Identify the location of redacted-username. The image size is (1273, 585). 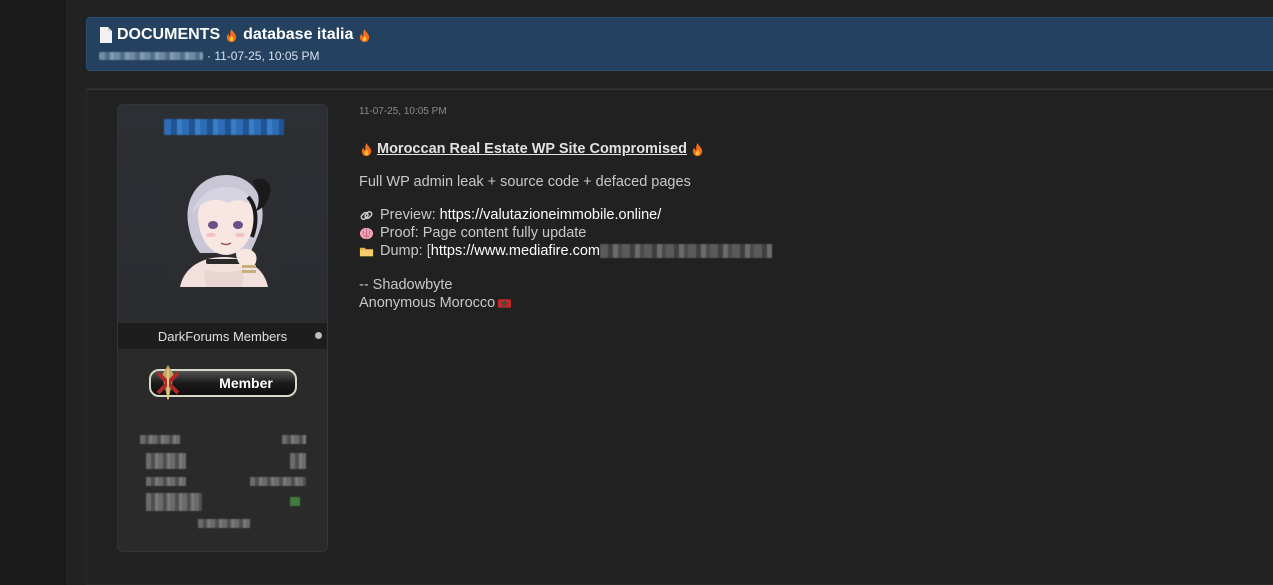
(224, 127).